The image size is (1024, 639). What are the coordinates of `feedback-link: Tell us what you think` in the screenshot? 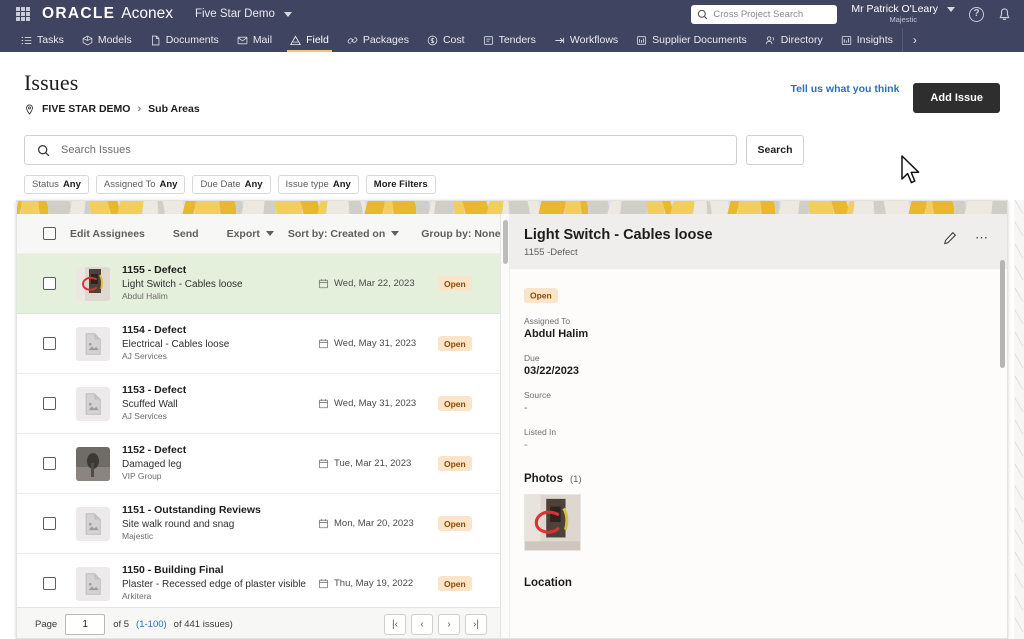 It's located at (845, 89).